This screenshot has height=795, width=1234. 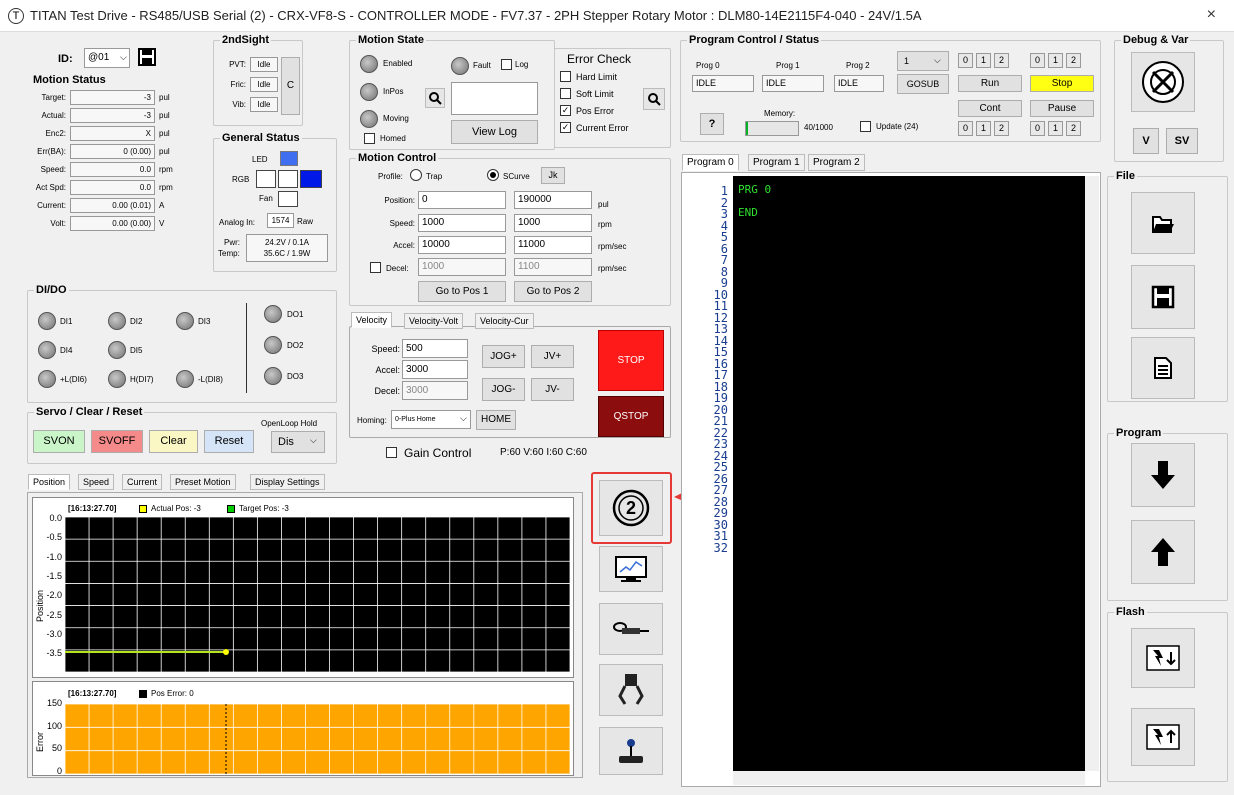 I want to click on scurve-radio, so click(x=493, y=175).